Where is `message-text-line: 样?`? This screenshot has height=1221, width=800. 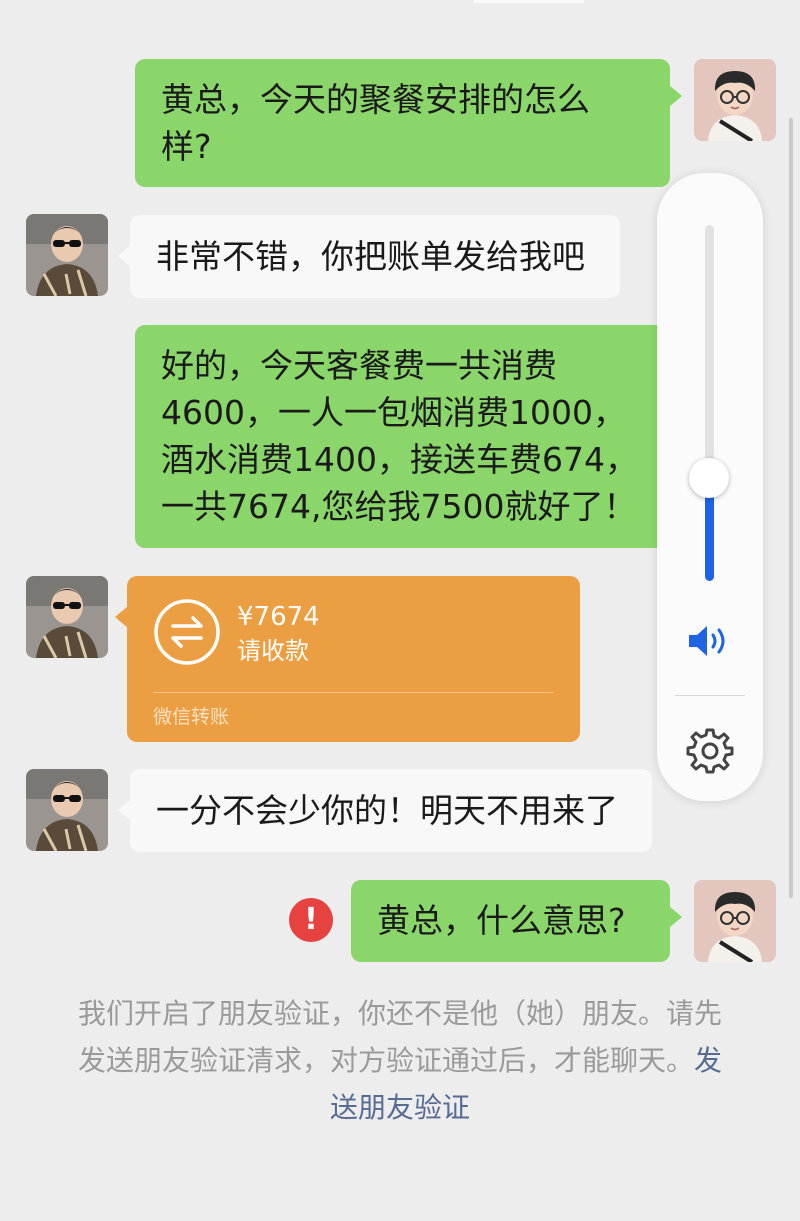
message-text-line: 样? is located at coordinates (186, 146).